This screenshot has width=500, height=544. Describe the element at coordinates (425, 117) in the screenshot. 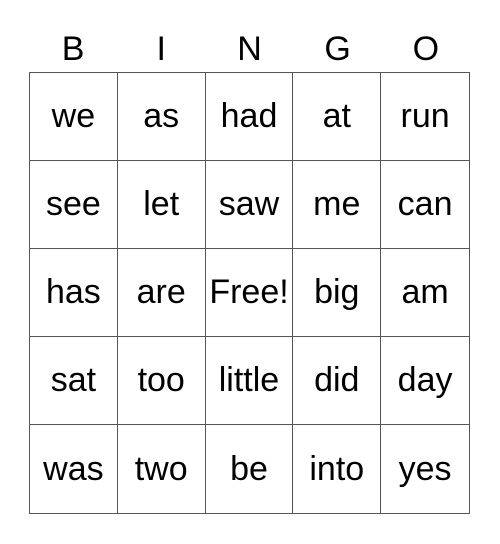

I see `bingo-cell: run` at that location.